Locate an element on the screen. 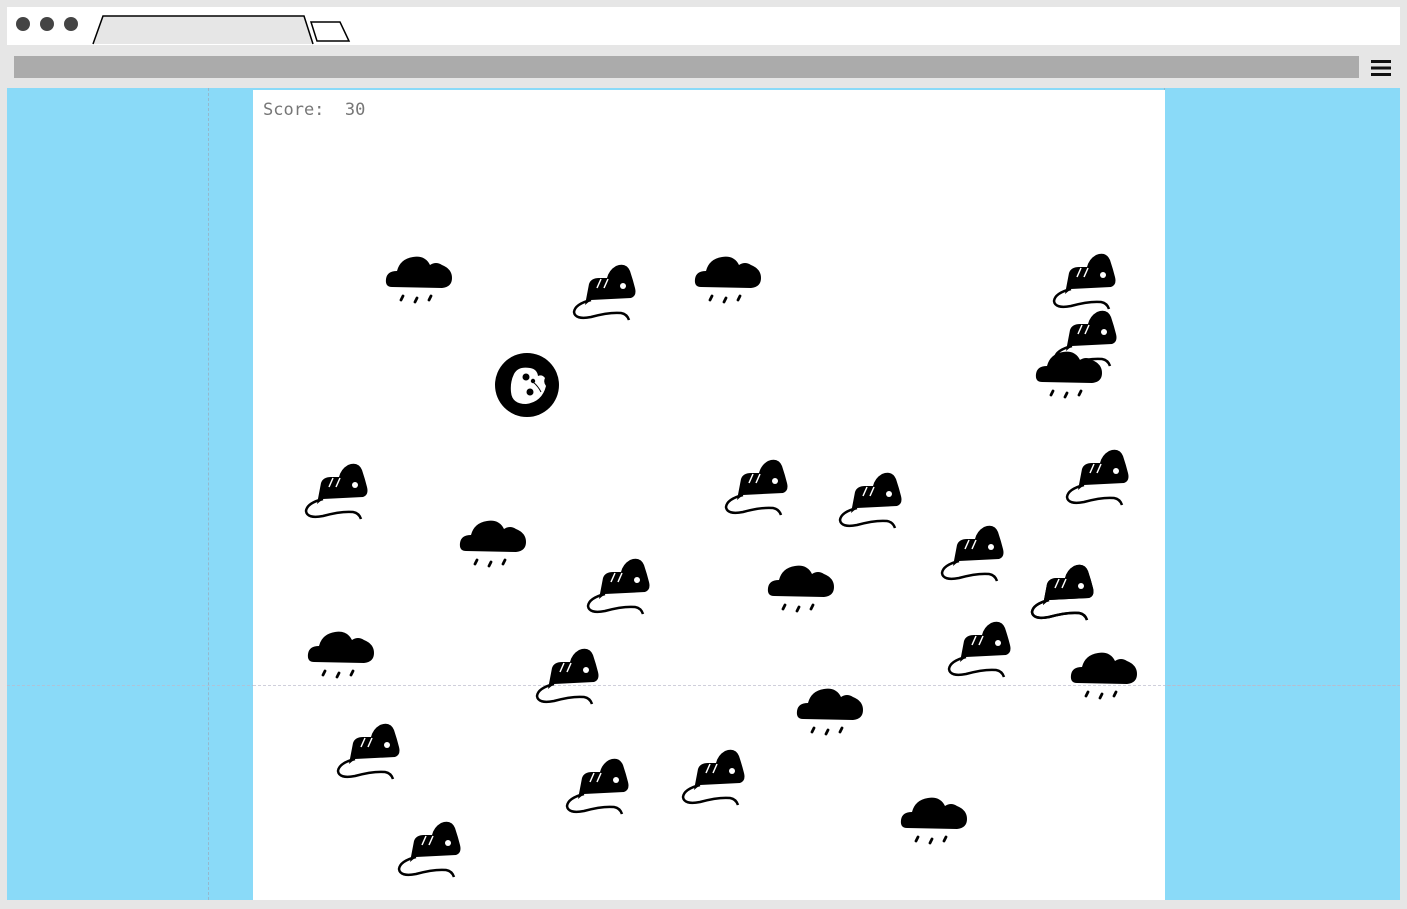 This screenshot has width=1407, height=909. score-display: Score: 30 is located at coordinates (314, 110).